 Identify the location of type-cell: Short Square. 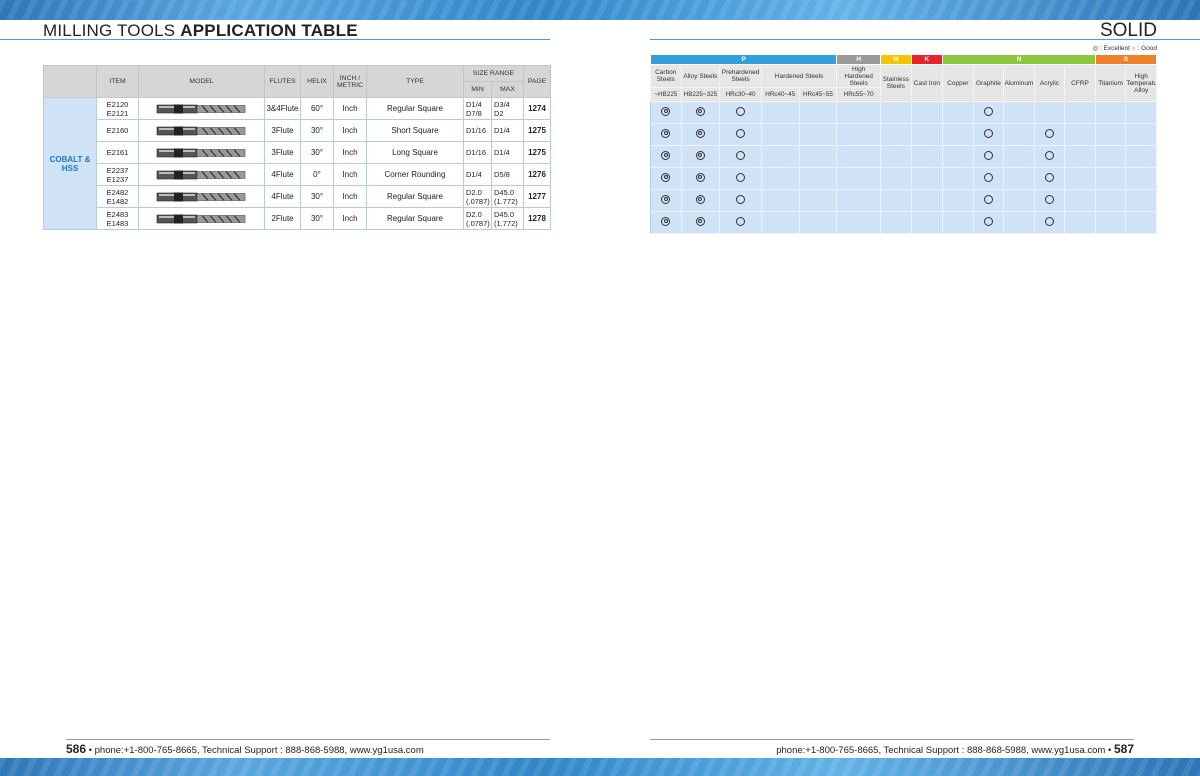
(415, 130).